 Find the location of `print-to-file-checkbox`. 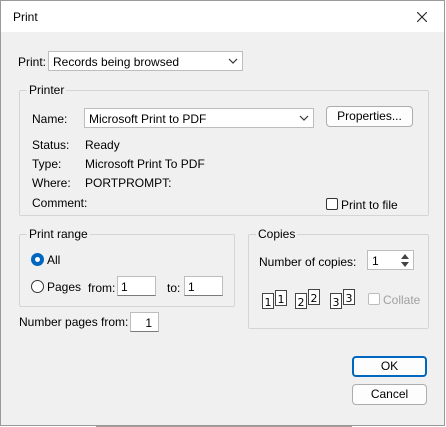

print-to-file-checkbox is located at coordinates (332, 204).